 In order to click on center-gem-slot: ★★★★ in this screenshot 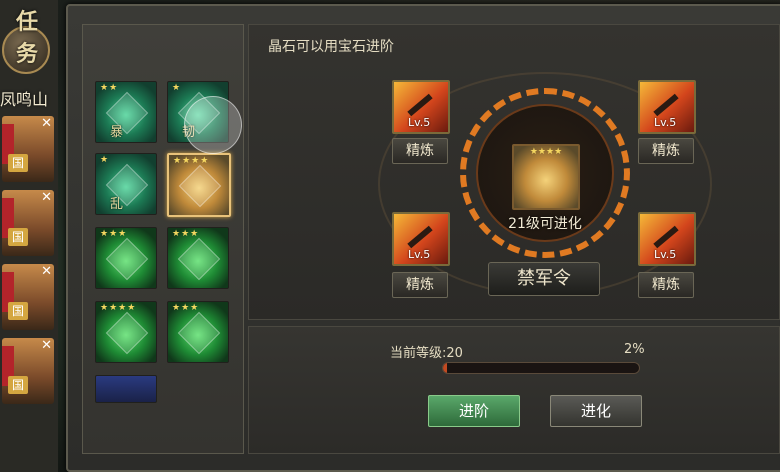, I will do `click(546, 177)`.